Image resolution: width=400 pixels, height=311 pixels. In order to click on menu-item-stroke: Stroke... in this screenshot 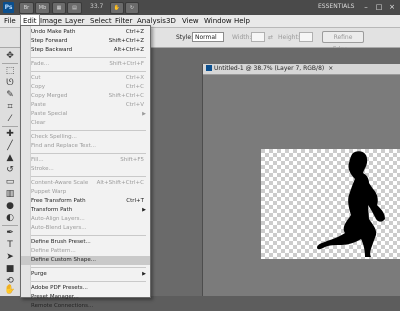, I will do `click(85, 169)`.